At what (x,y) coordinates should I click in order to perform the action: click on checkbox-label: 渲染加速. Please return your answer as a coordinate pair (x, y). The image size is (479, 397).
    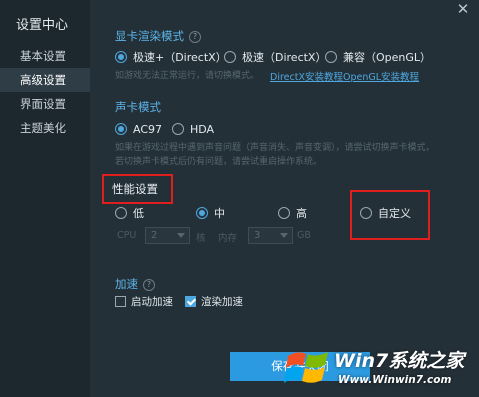
    Looking at the image, I should click on (222, 301).